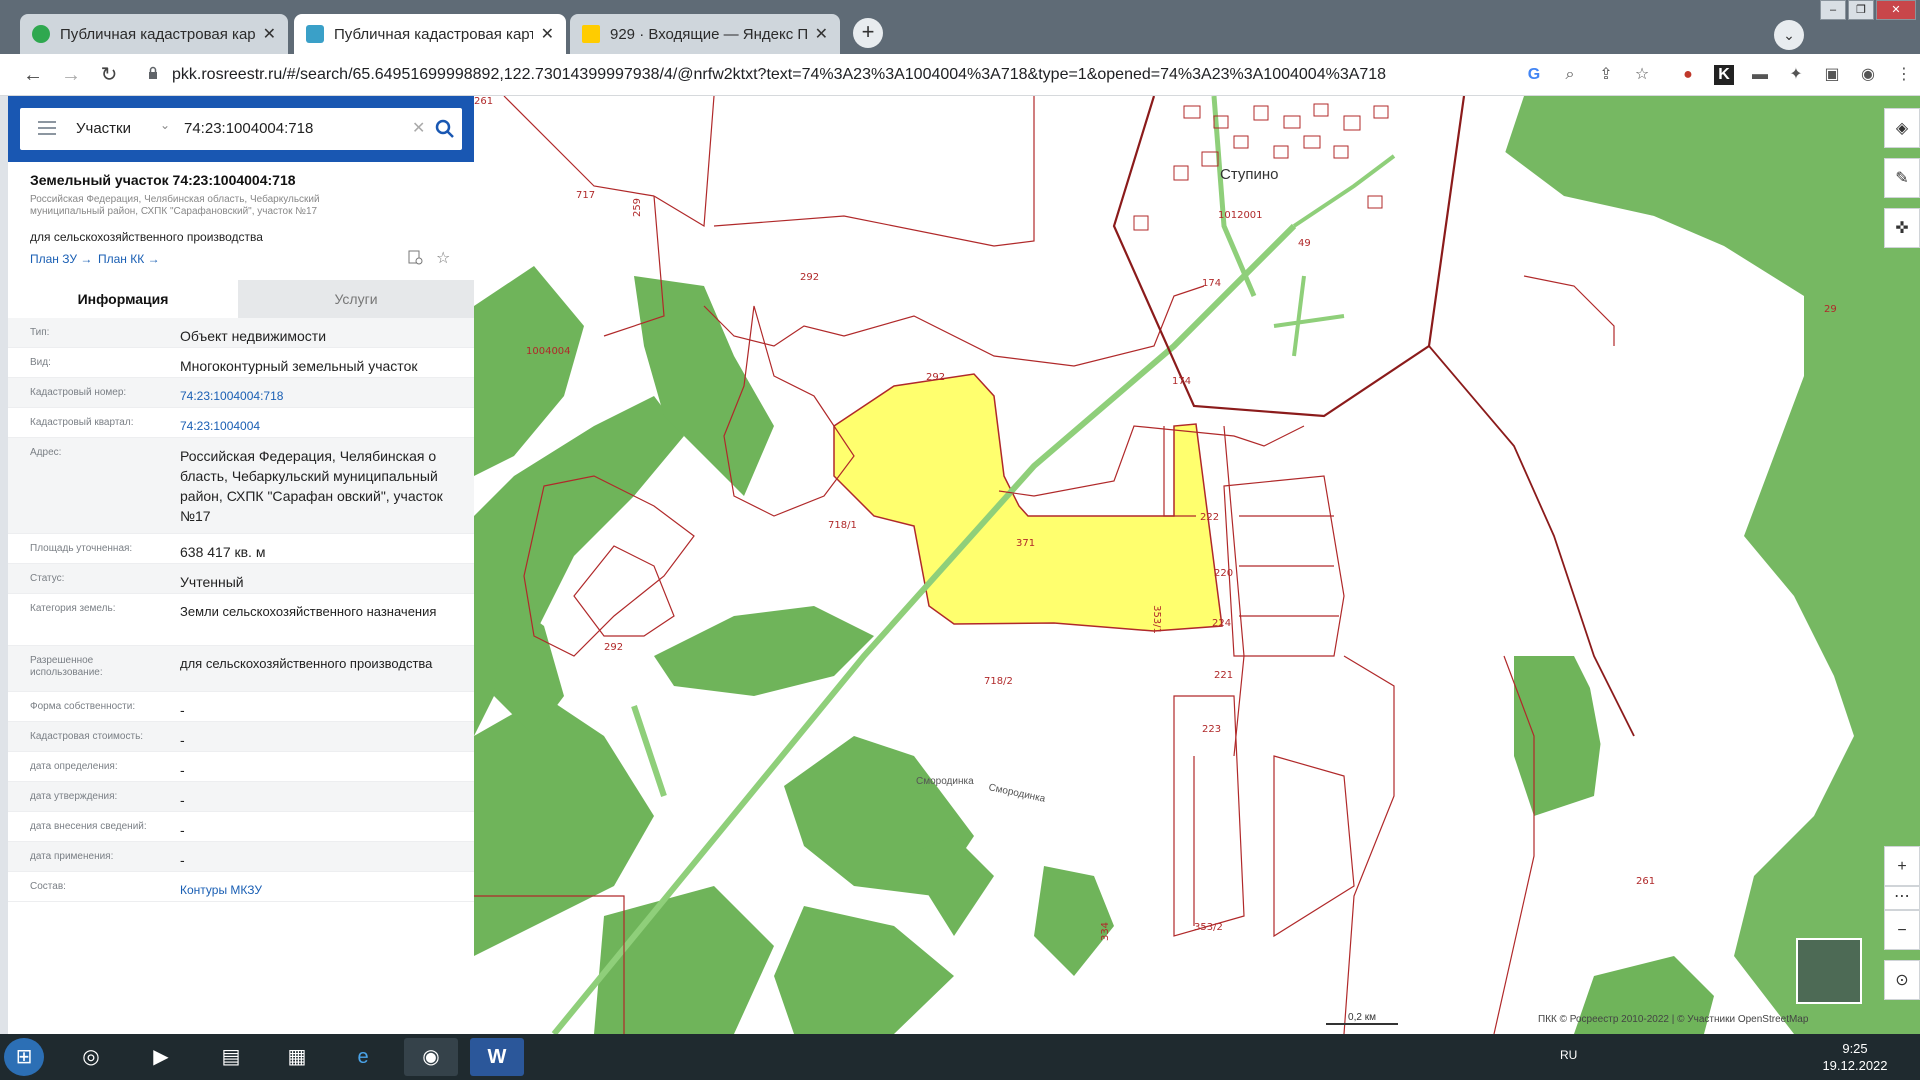  I want to click on parcel-label: 259, so click(638, 207).